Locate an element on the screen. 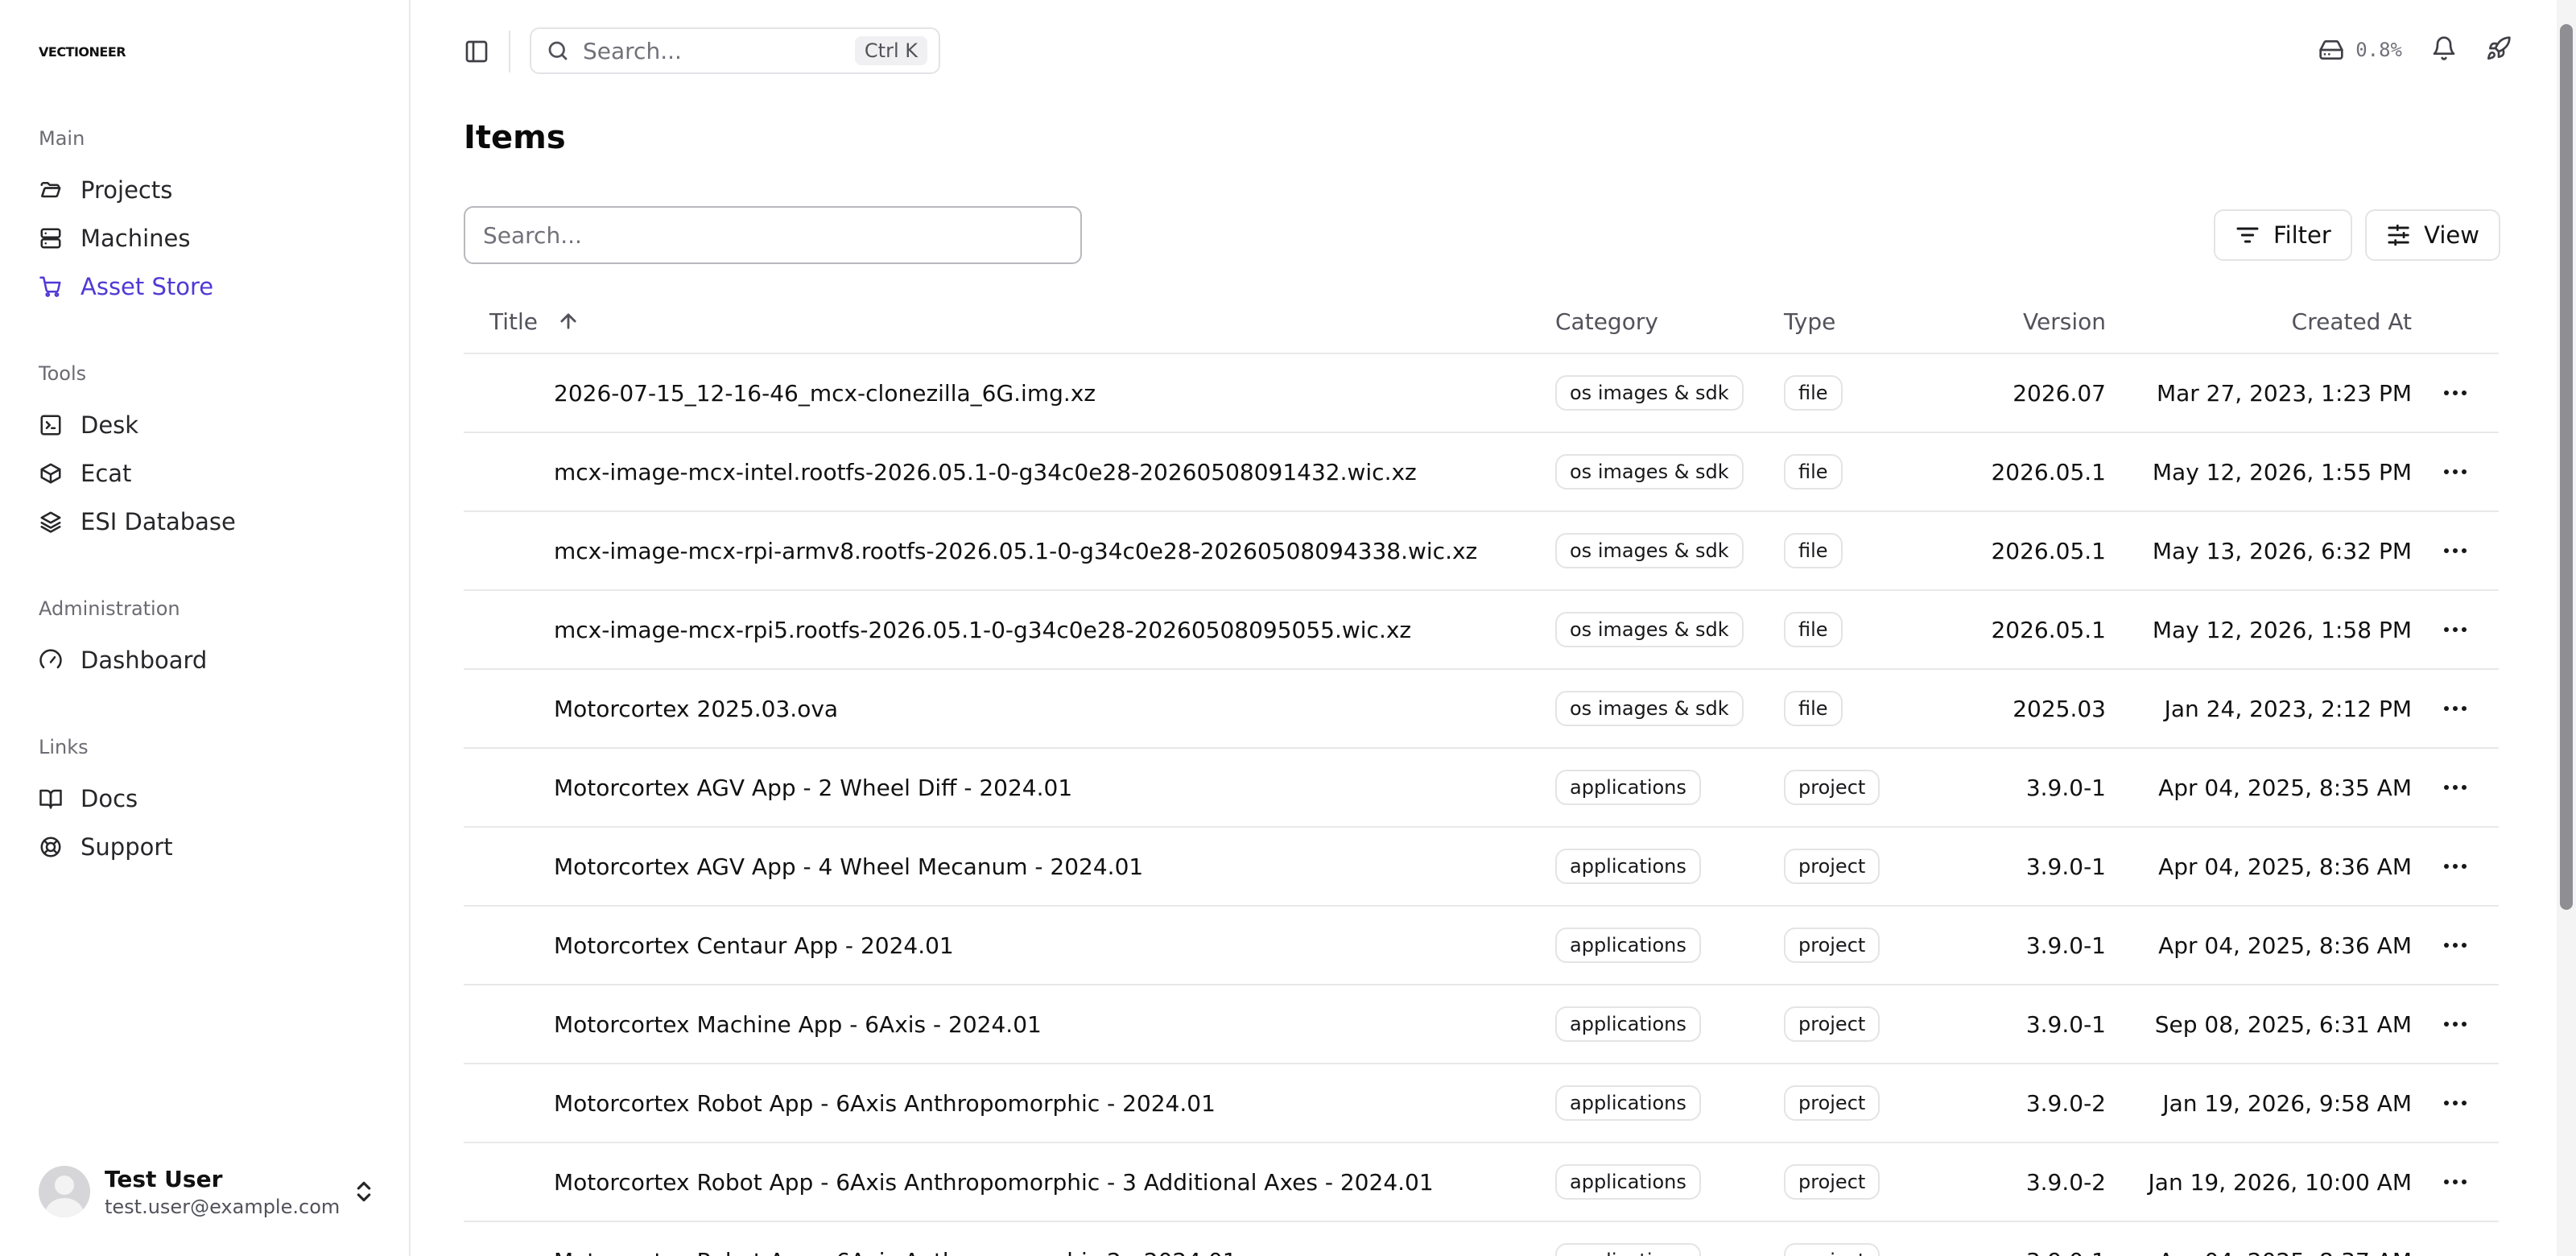 This screenshot has height=1256, width=2576. sidebar-item-support: Support is located at coordinates (106, 847).